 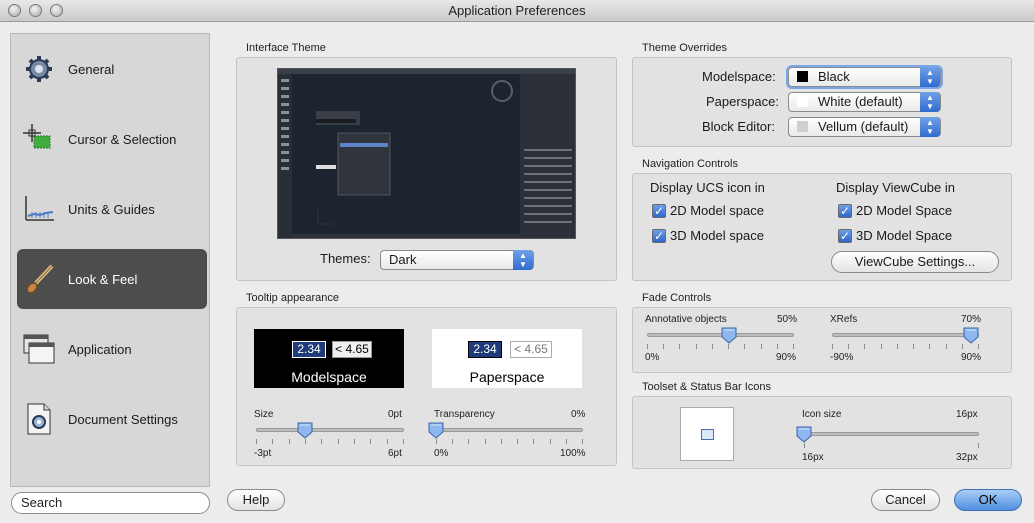 I want to click on xrefs-fade-slider, so click(x=905, y=341).